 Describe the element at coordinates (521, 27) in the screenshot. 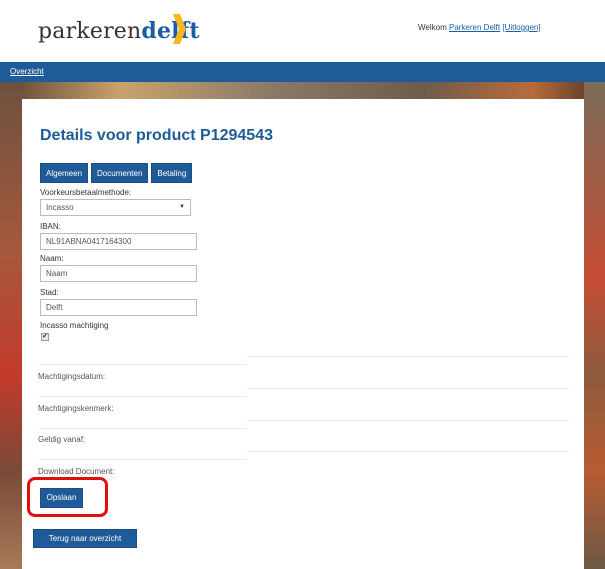

I see `logout-link: [Uitloggen]` at that location.